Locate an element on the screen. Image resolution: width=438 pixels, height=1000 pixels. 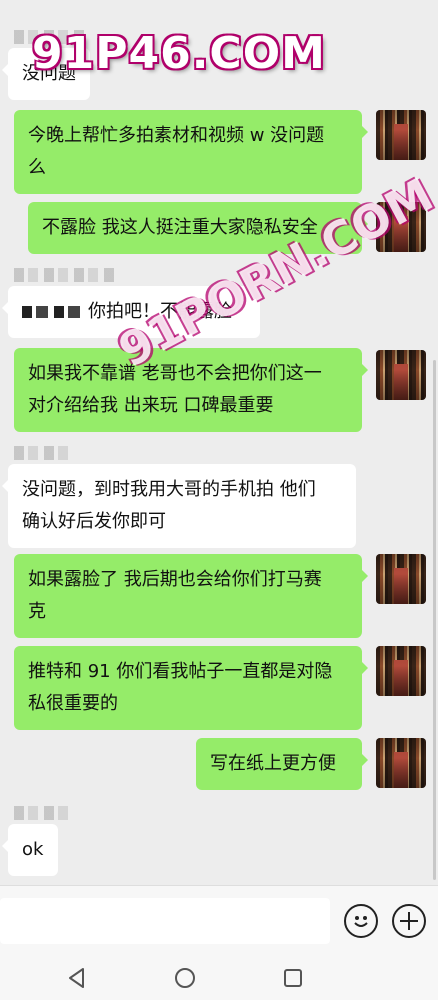
message-text-line: 对介绍给我 出来玩 口碑最重要 is located at coordinates (151, 405).